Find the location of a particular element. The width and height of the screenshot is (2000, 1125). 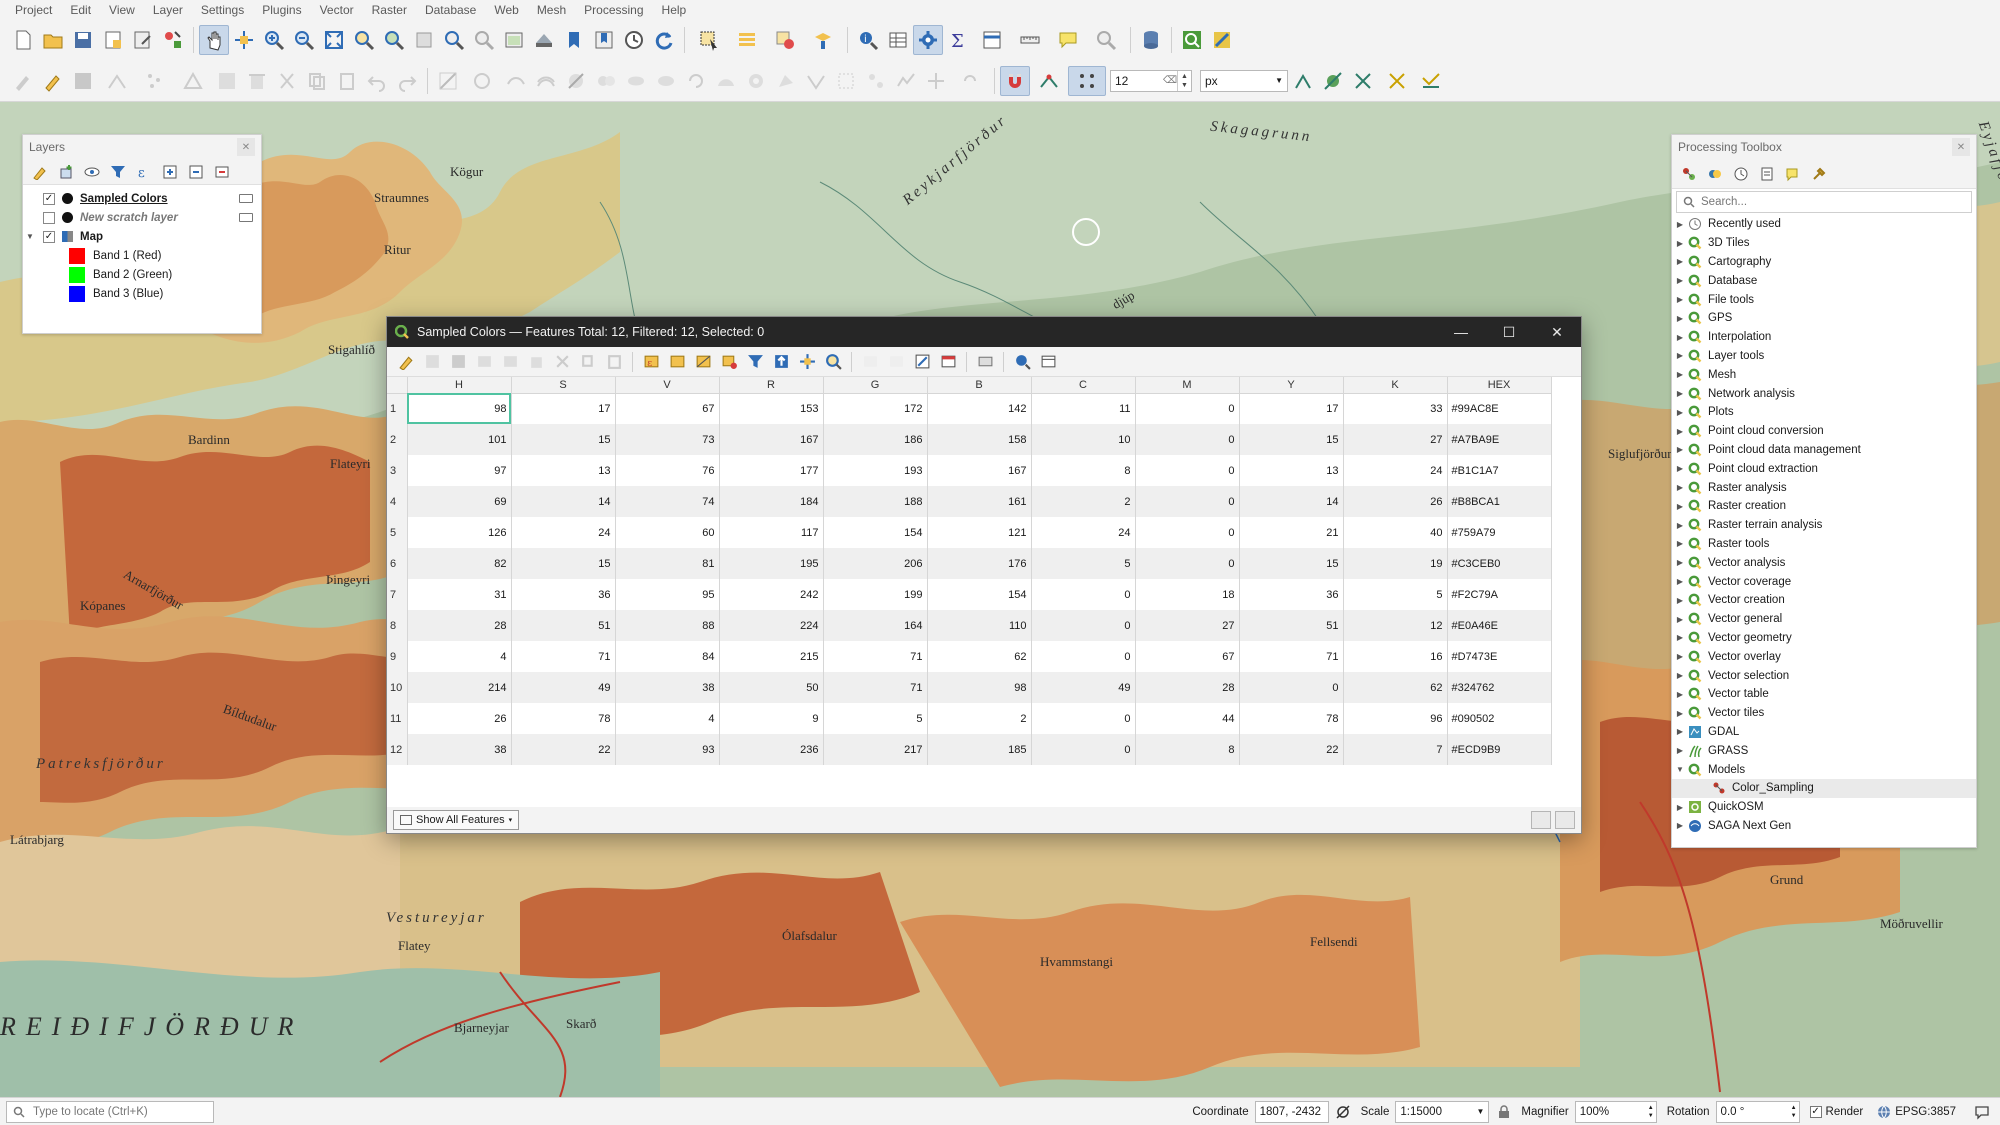

cell-k: 96 is located at coordinates (1395, 718).